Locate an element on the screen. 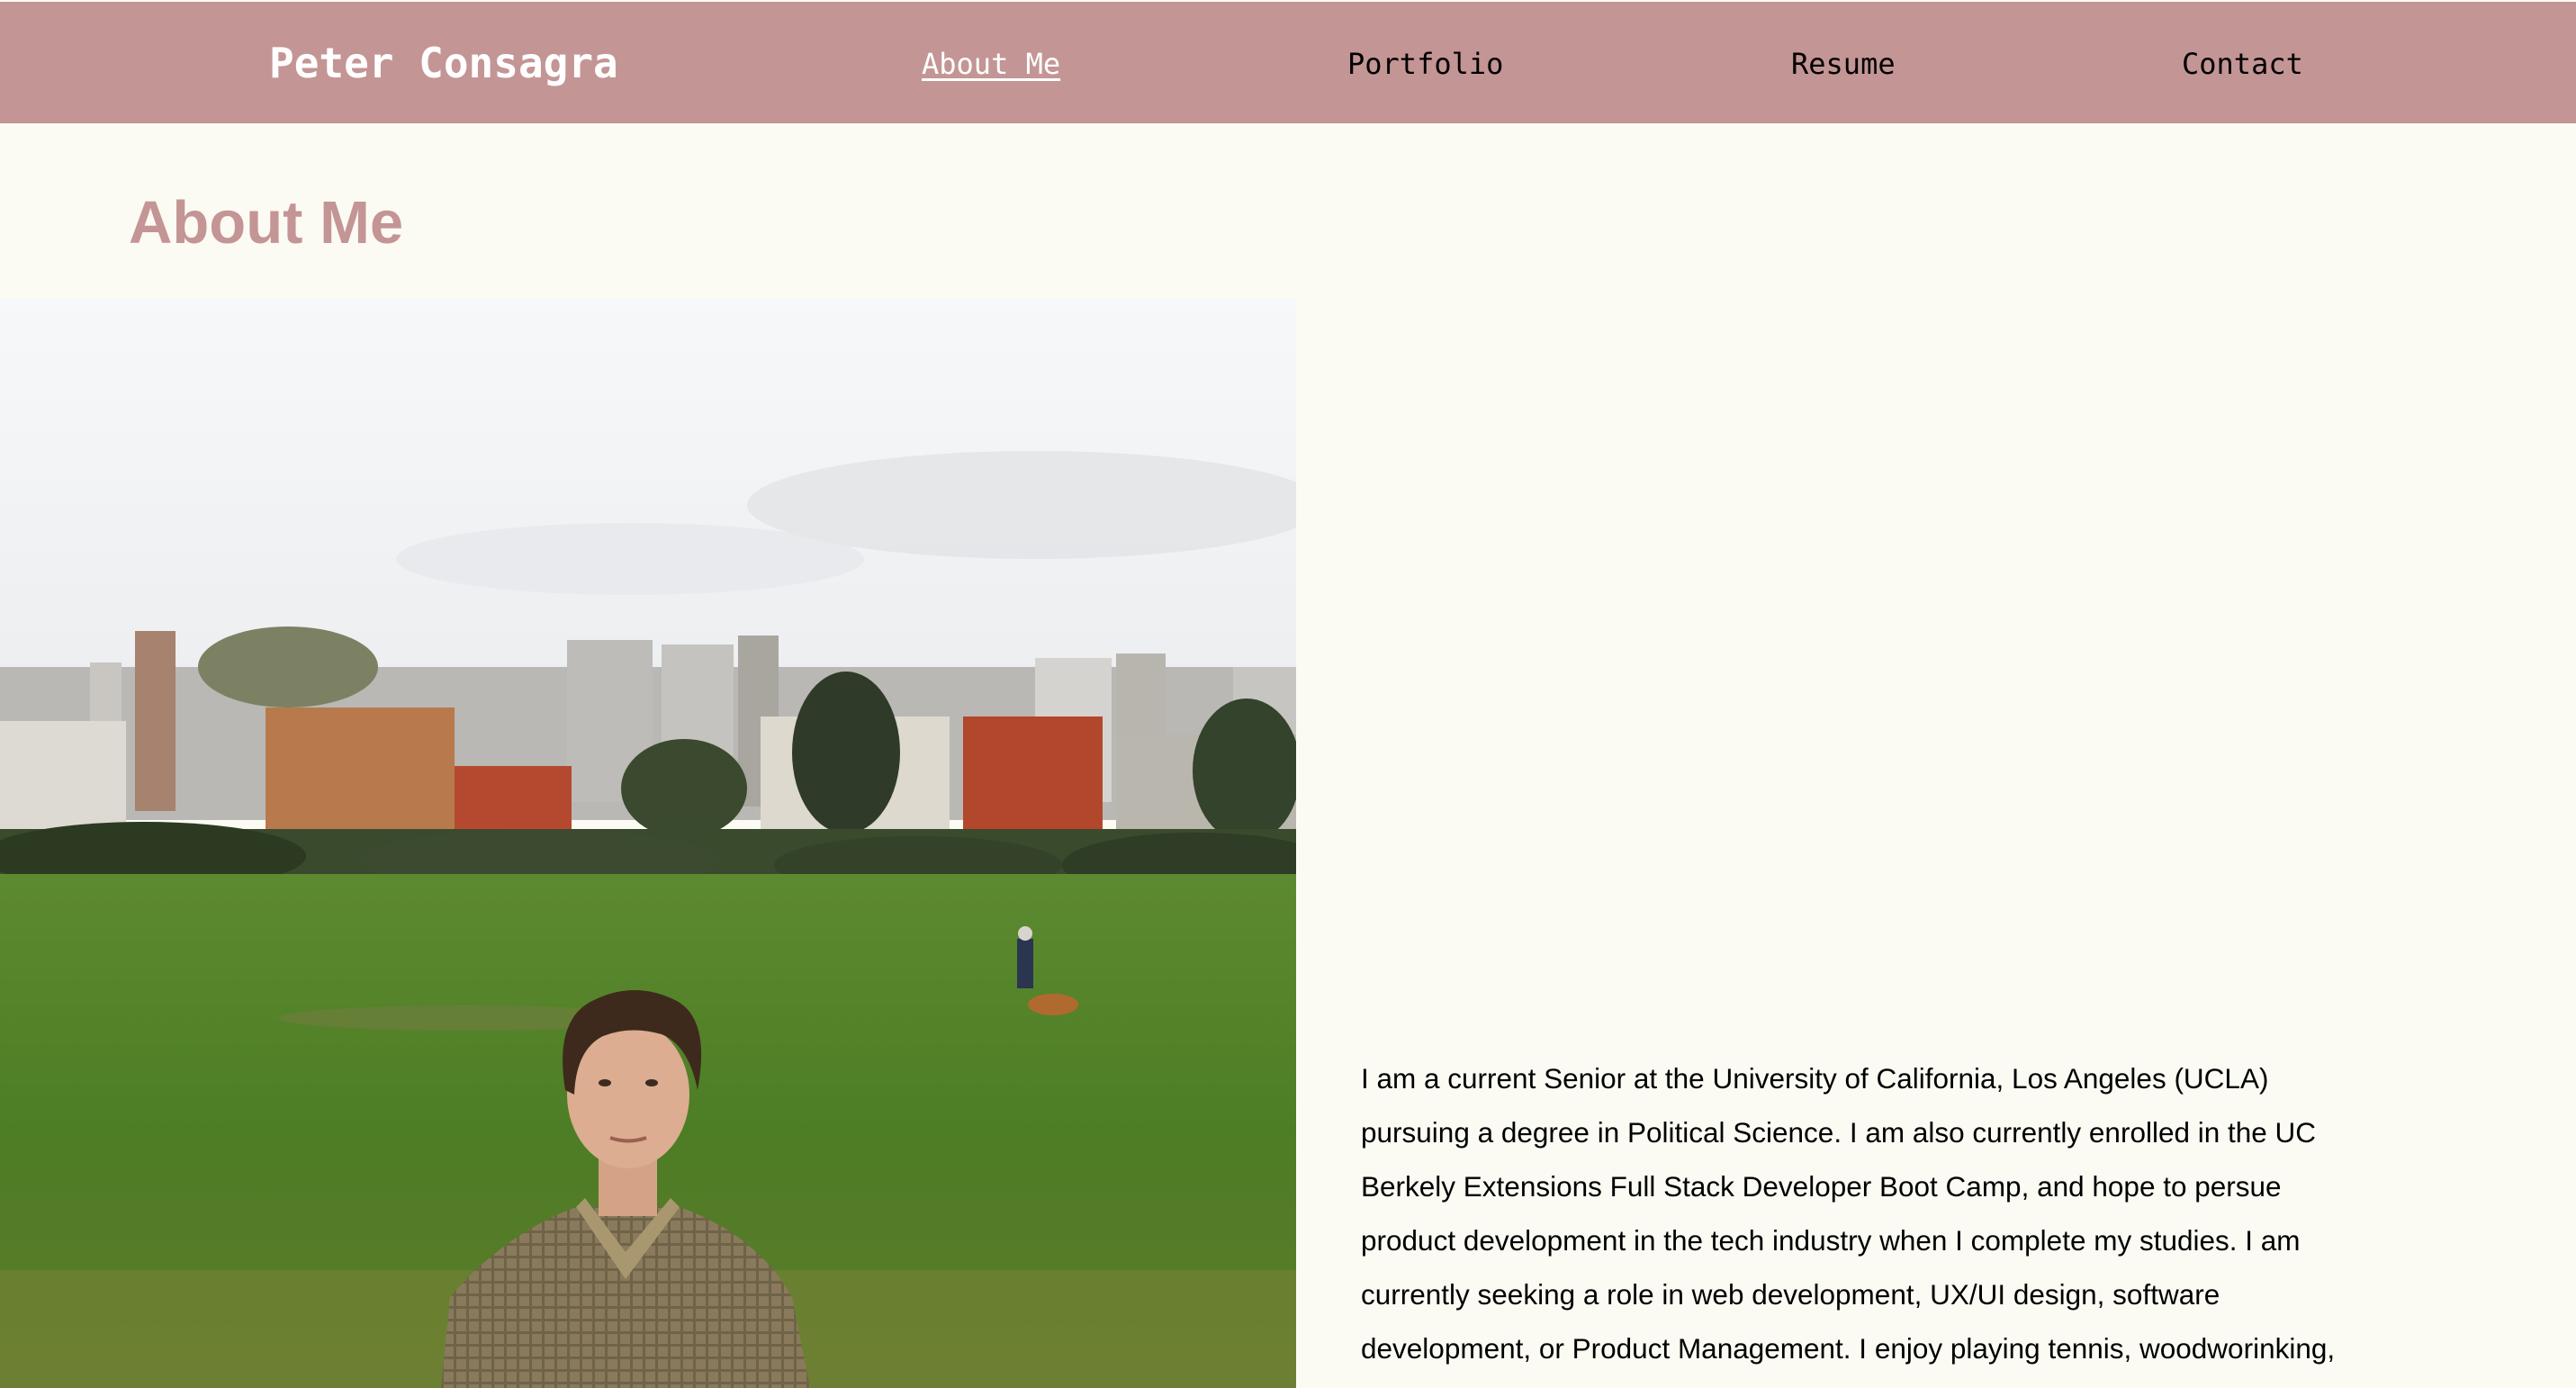 The width and height of the screenshot is (2576, 1388). page-title: About Me is located at coordinates (266, 223).